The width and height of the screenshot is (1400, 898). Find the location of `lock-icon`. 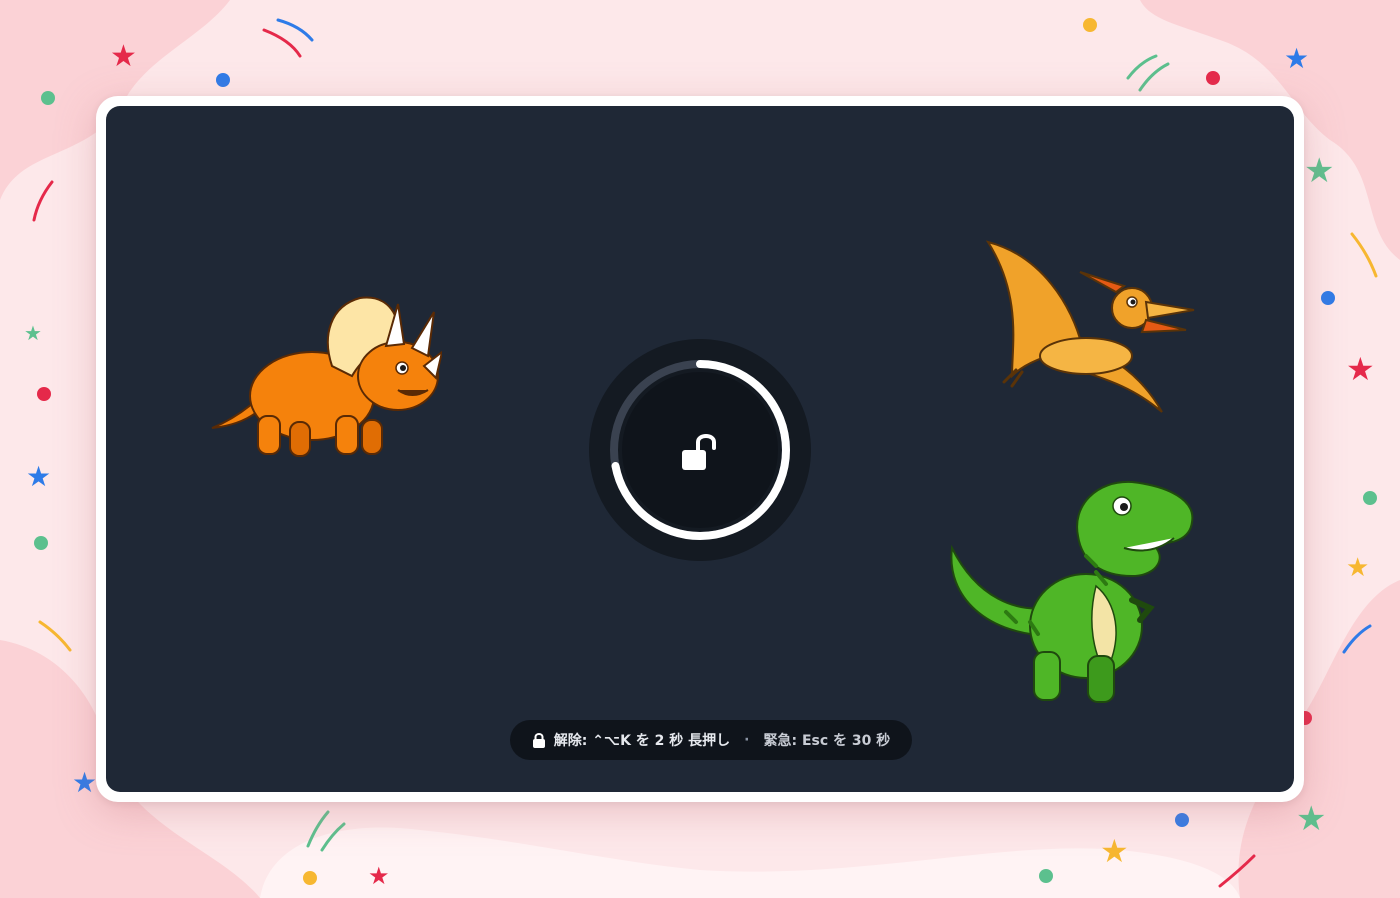

lock-icon is located at coordinates (538, 740).